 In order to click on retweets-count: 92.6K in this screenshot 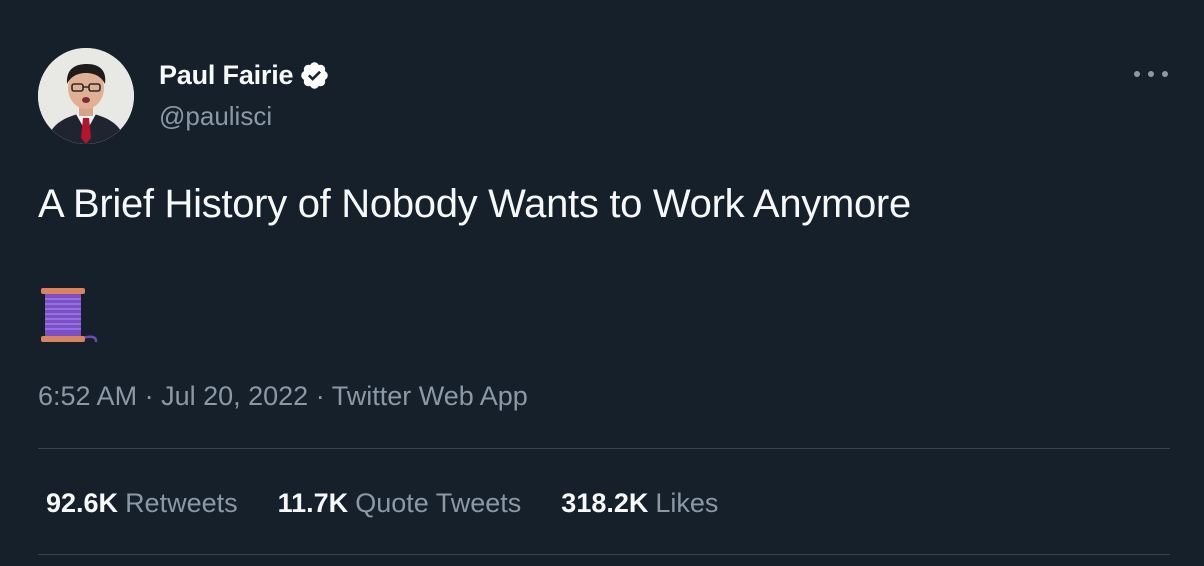, I will do `click(82, 503)`.